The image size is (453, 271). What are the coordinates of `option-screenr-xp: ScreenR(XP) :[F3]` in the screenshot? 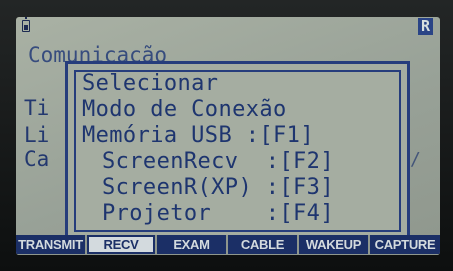 It's located at (208, 188).